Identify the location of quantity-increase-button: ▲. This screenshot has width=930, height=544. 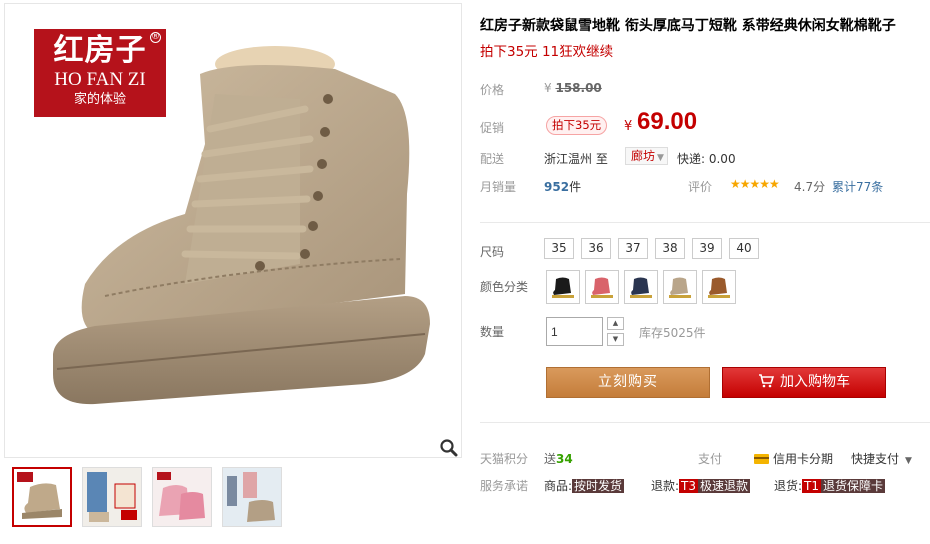
(615, 323).